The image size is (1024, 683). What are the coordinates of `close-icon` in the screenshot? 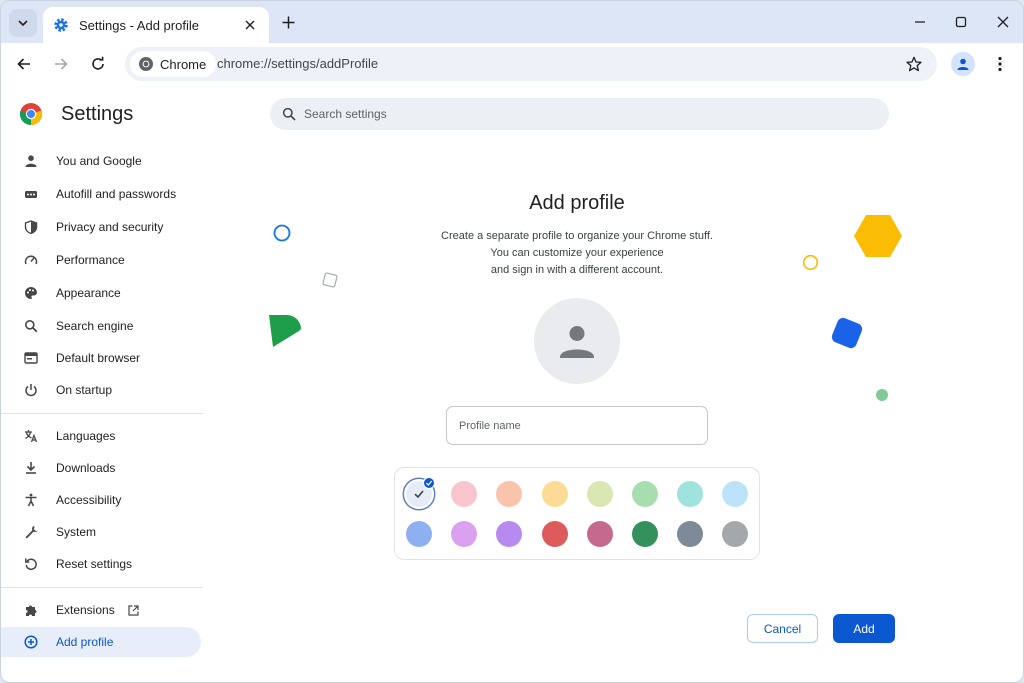 It's located at (1003, 22).